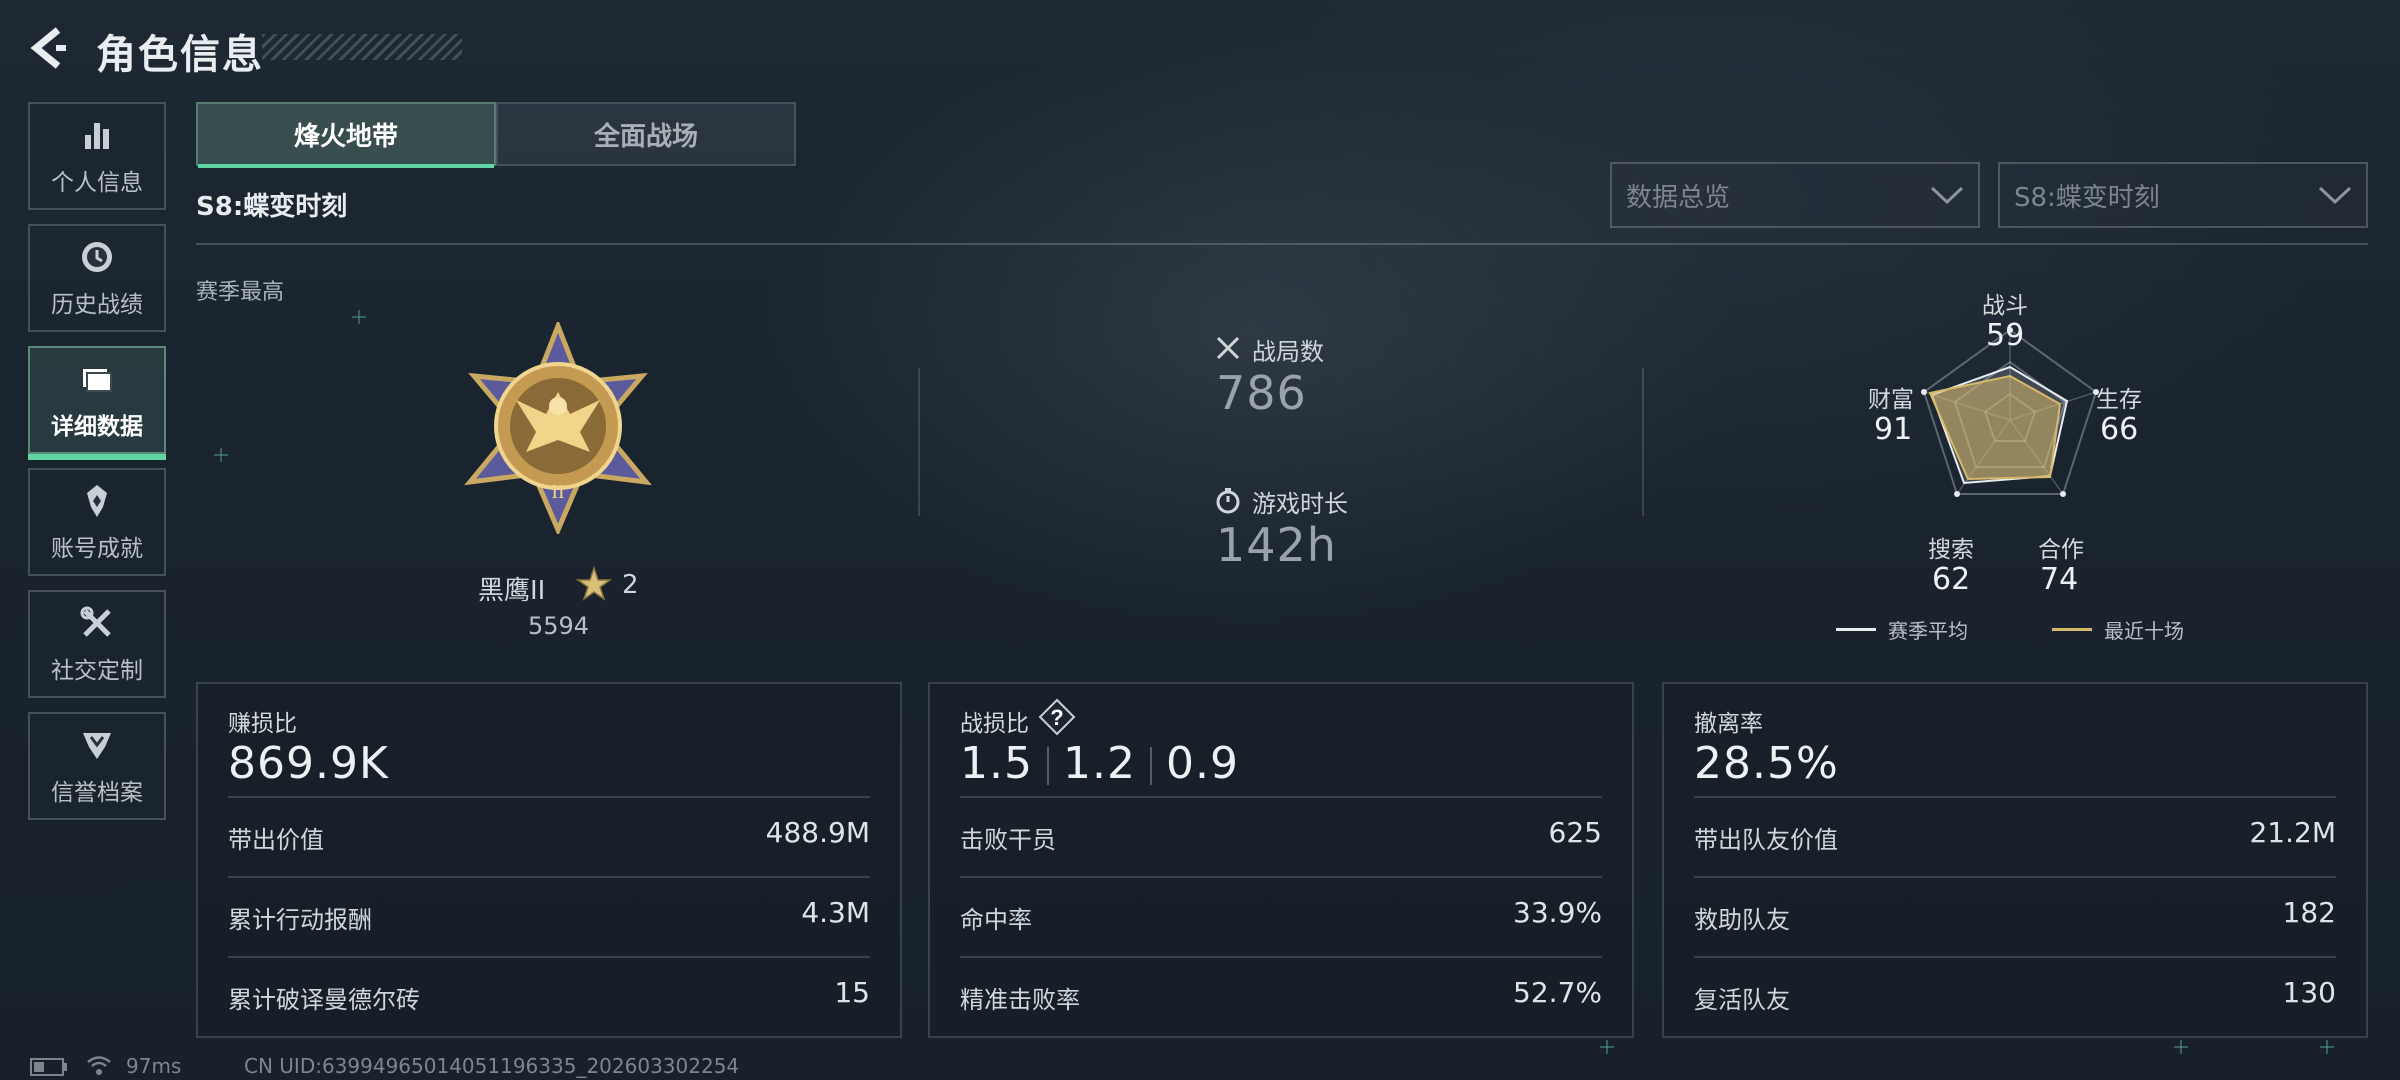 The height and width of the screenshot is (1080, 2400). What do you see at coordinates (2015, 860) in the screenshot?
I see `extract-panel: 撤离率 28.5% 带出队友价值 21.2M 救助队友 182 复活队友 130` at bounding box center [2015, 860].